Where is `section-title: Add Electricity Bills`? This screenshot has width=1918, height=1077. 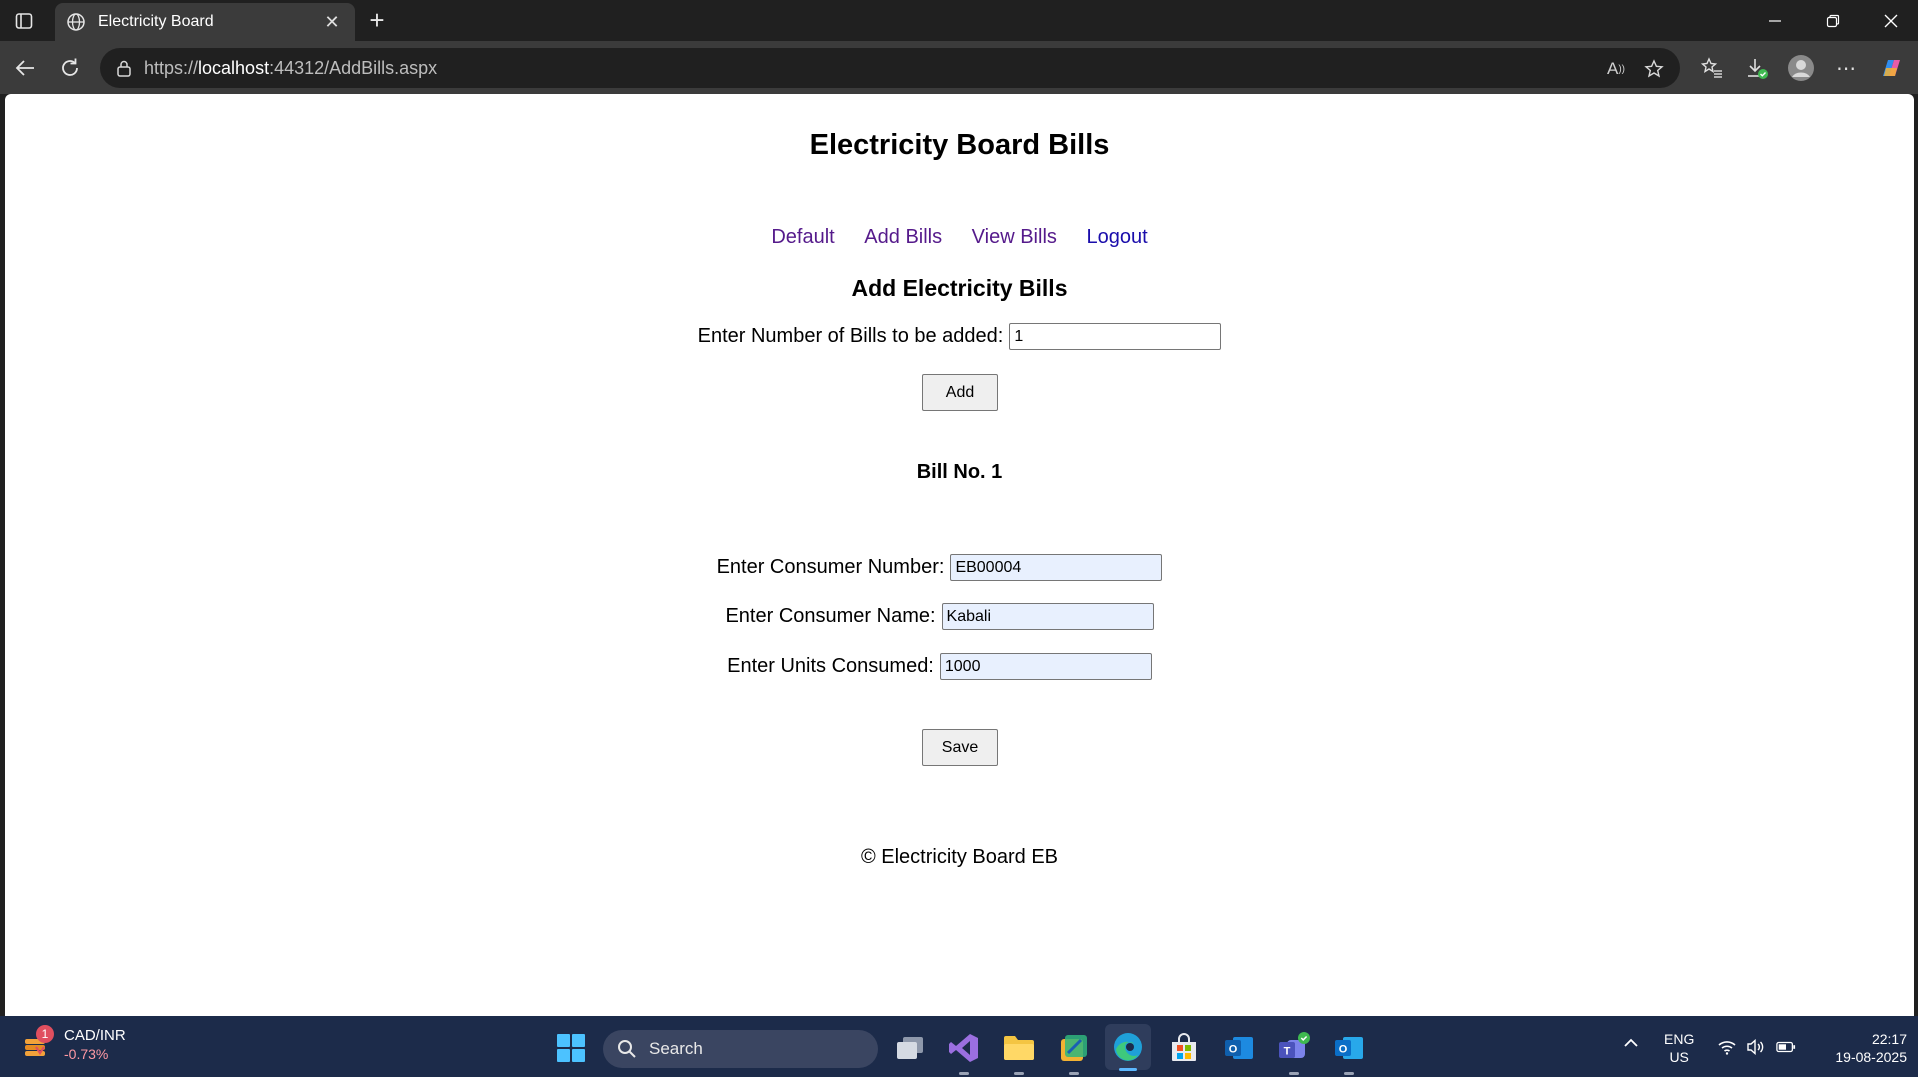
section-title: Add Electricity Bills is located at coordinates (959, 288).